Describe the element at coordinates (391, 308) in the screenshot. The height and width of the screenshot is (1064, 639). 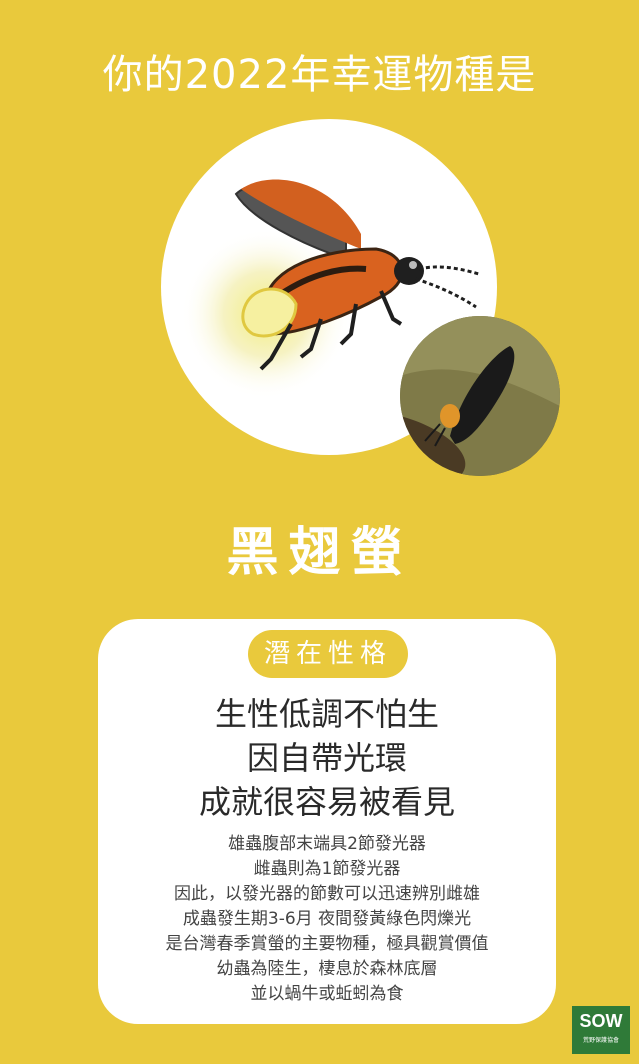
I see `firefly-leg` at that location.